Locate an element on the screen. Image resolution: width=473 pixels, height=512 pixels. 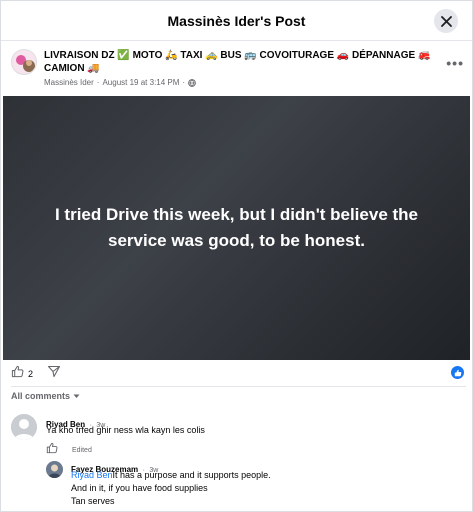
like-button is located at coordinates (17, 374).